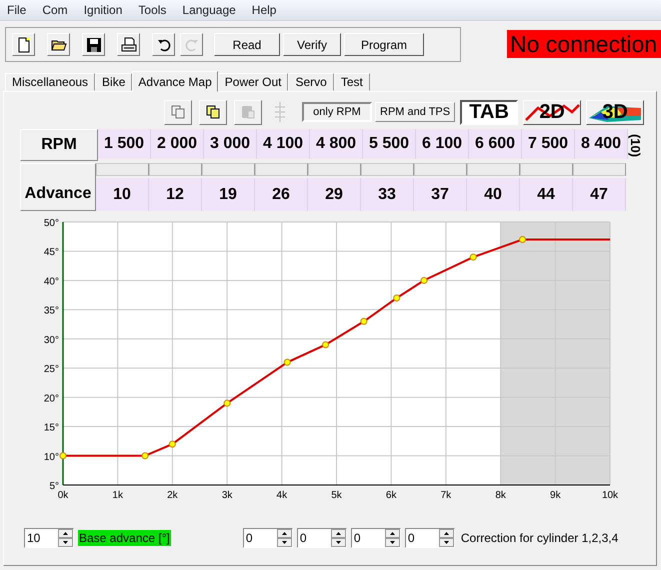 Image resolution: width=661 pixels, height=570 pixels. I want to click on spin-field: 10, so click(49, 538).